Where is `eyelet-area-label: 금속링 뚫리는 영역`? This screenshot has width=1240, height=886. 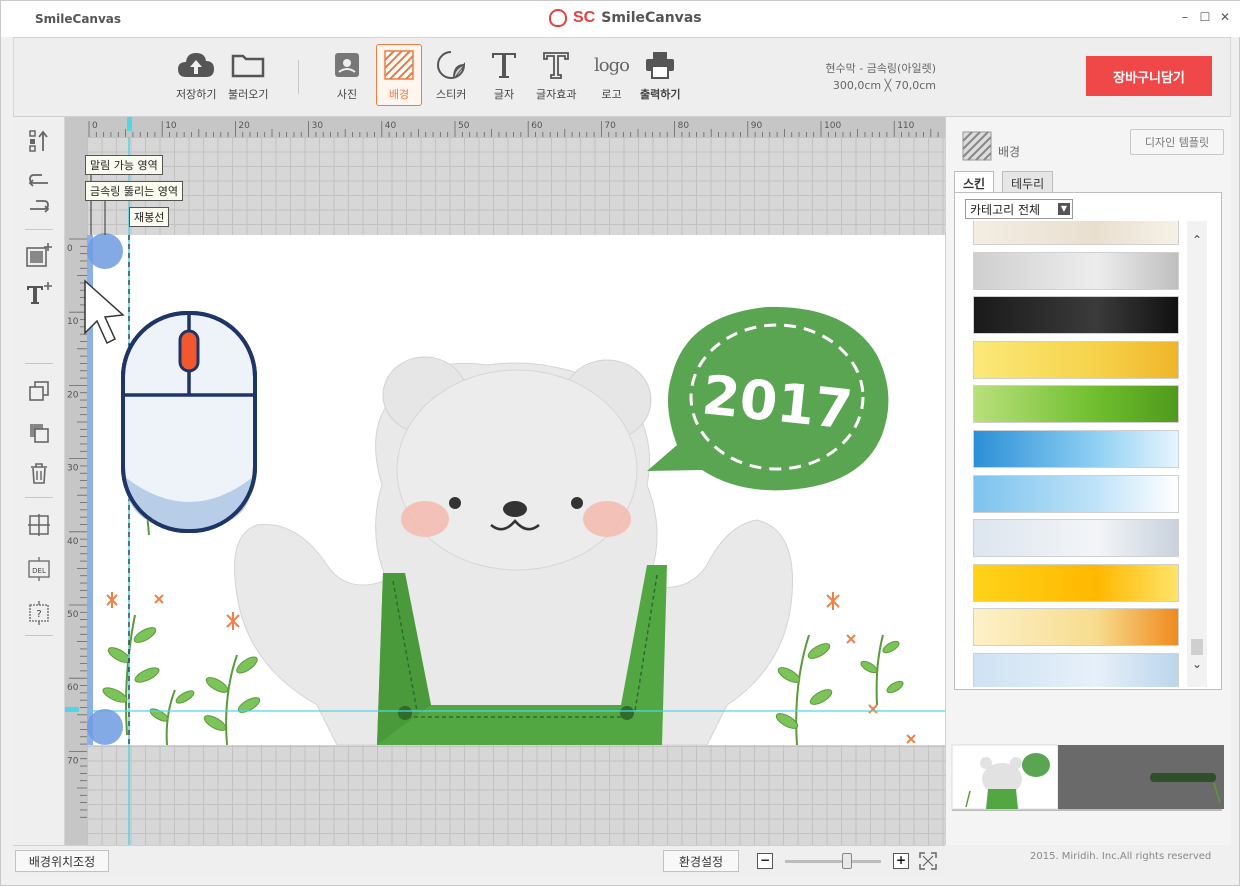
eyelet-area-label: 금속링 뚫리는 영역 is located at coordinates (134, 191).